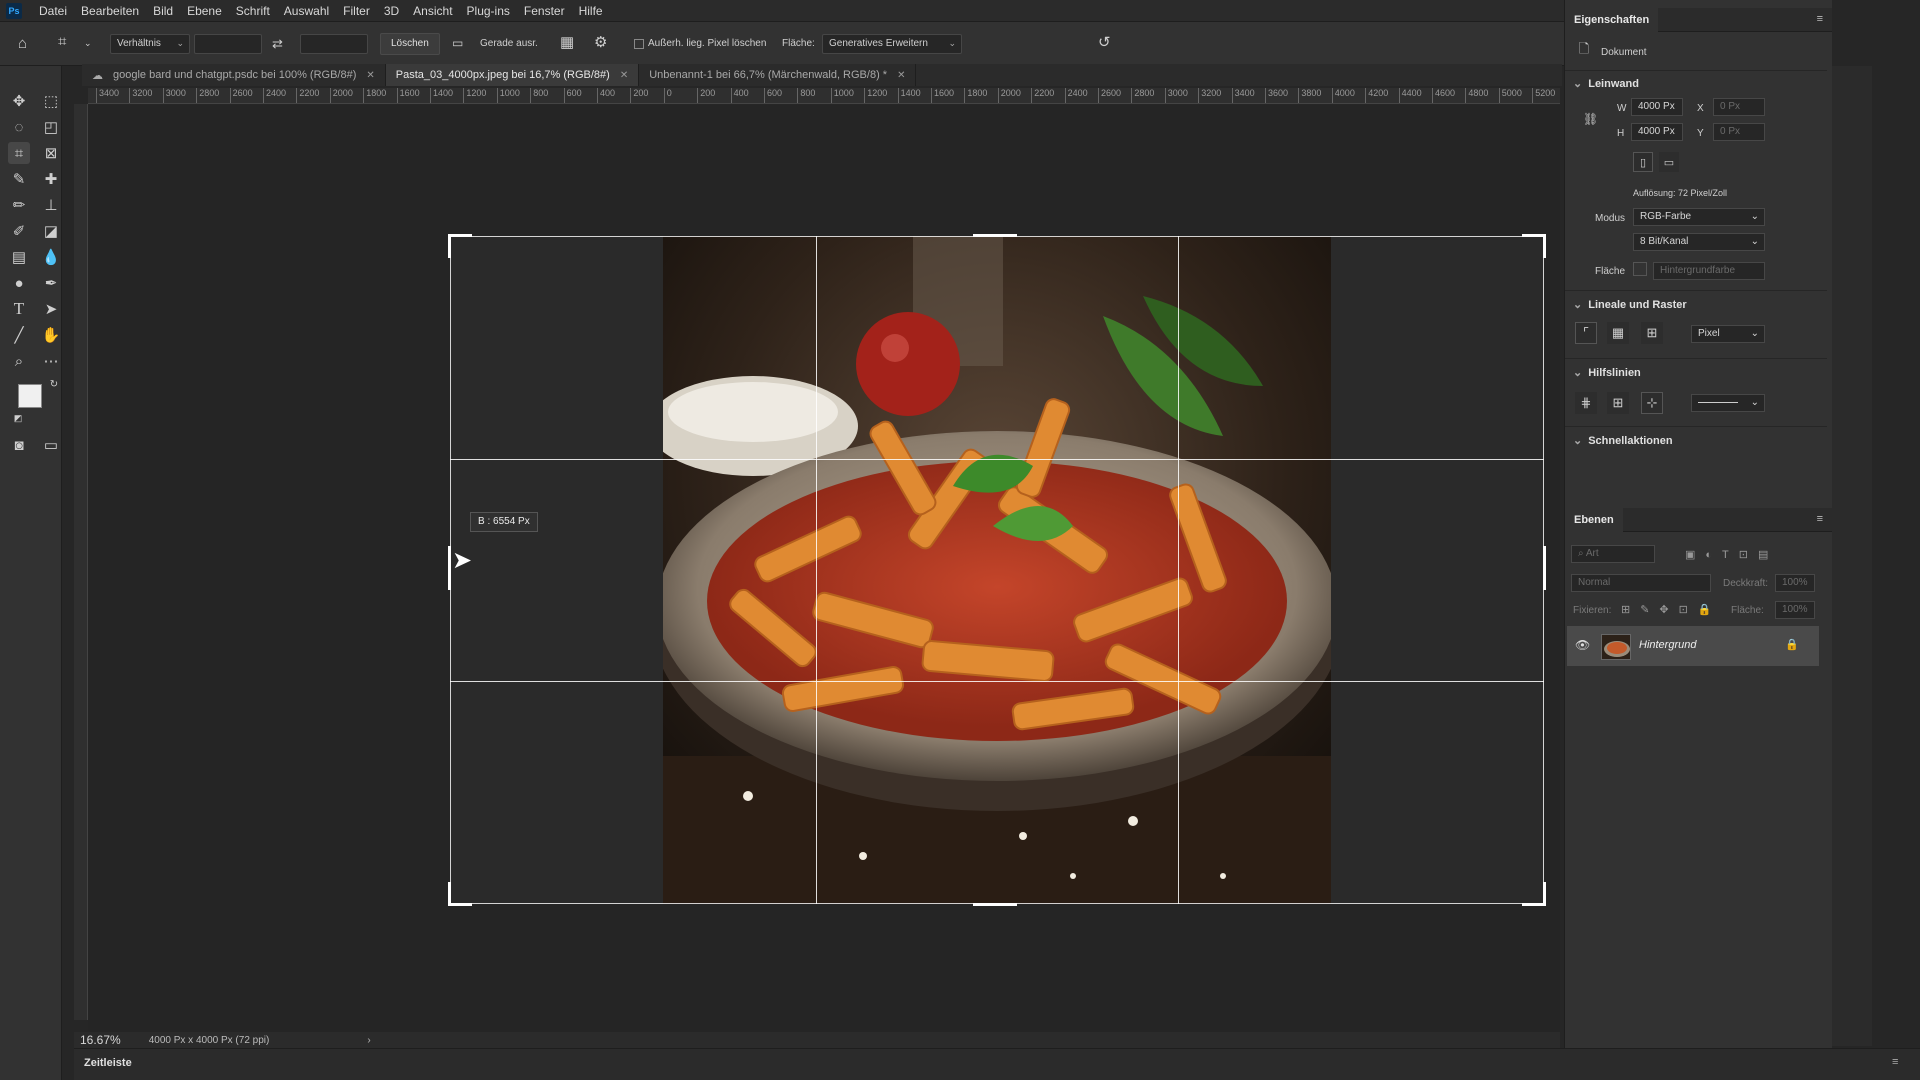  I want to click on path-selection-icon: ➤, so click(51, 309).